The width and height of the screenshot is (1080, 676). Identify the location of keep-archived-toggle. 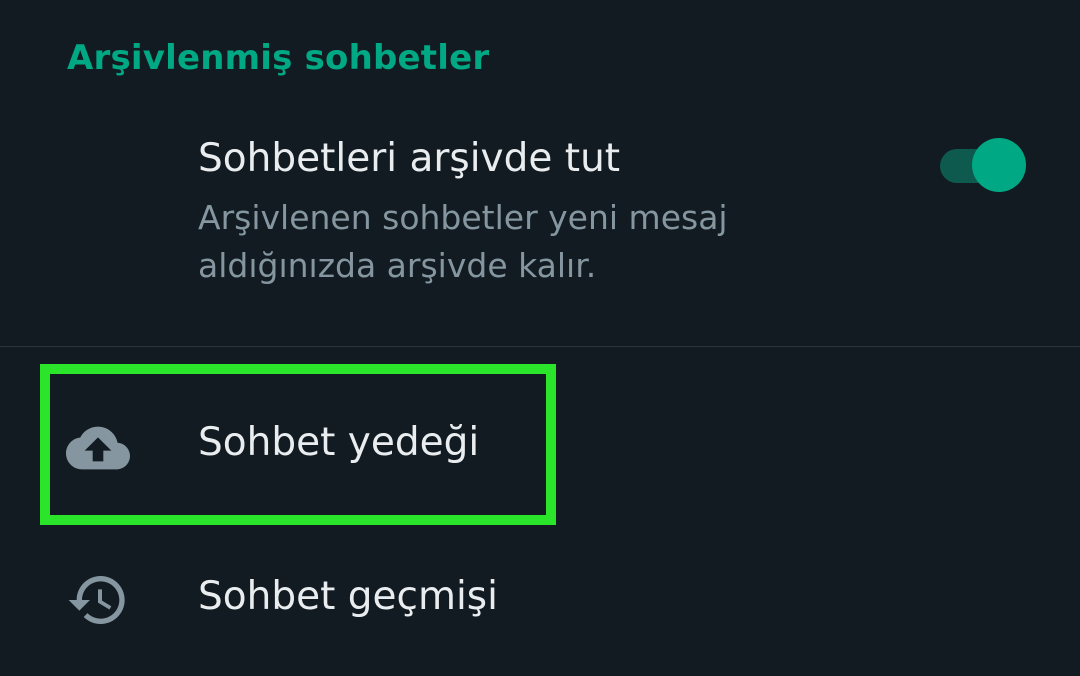
(984, 163).